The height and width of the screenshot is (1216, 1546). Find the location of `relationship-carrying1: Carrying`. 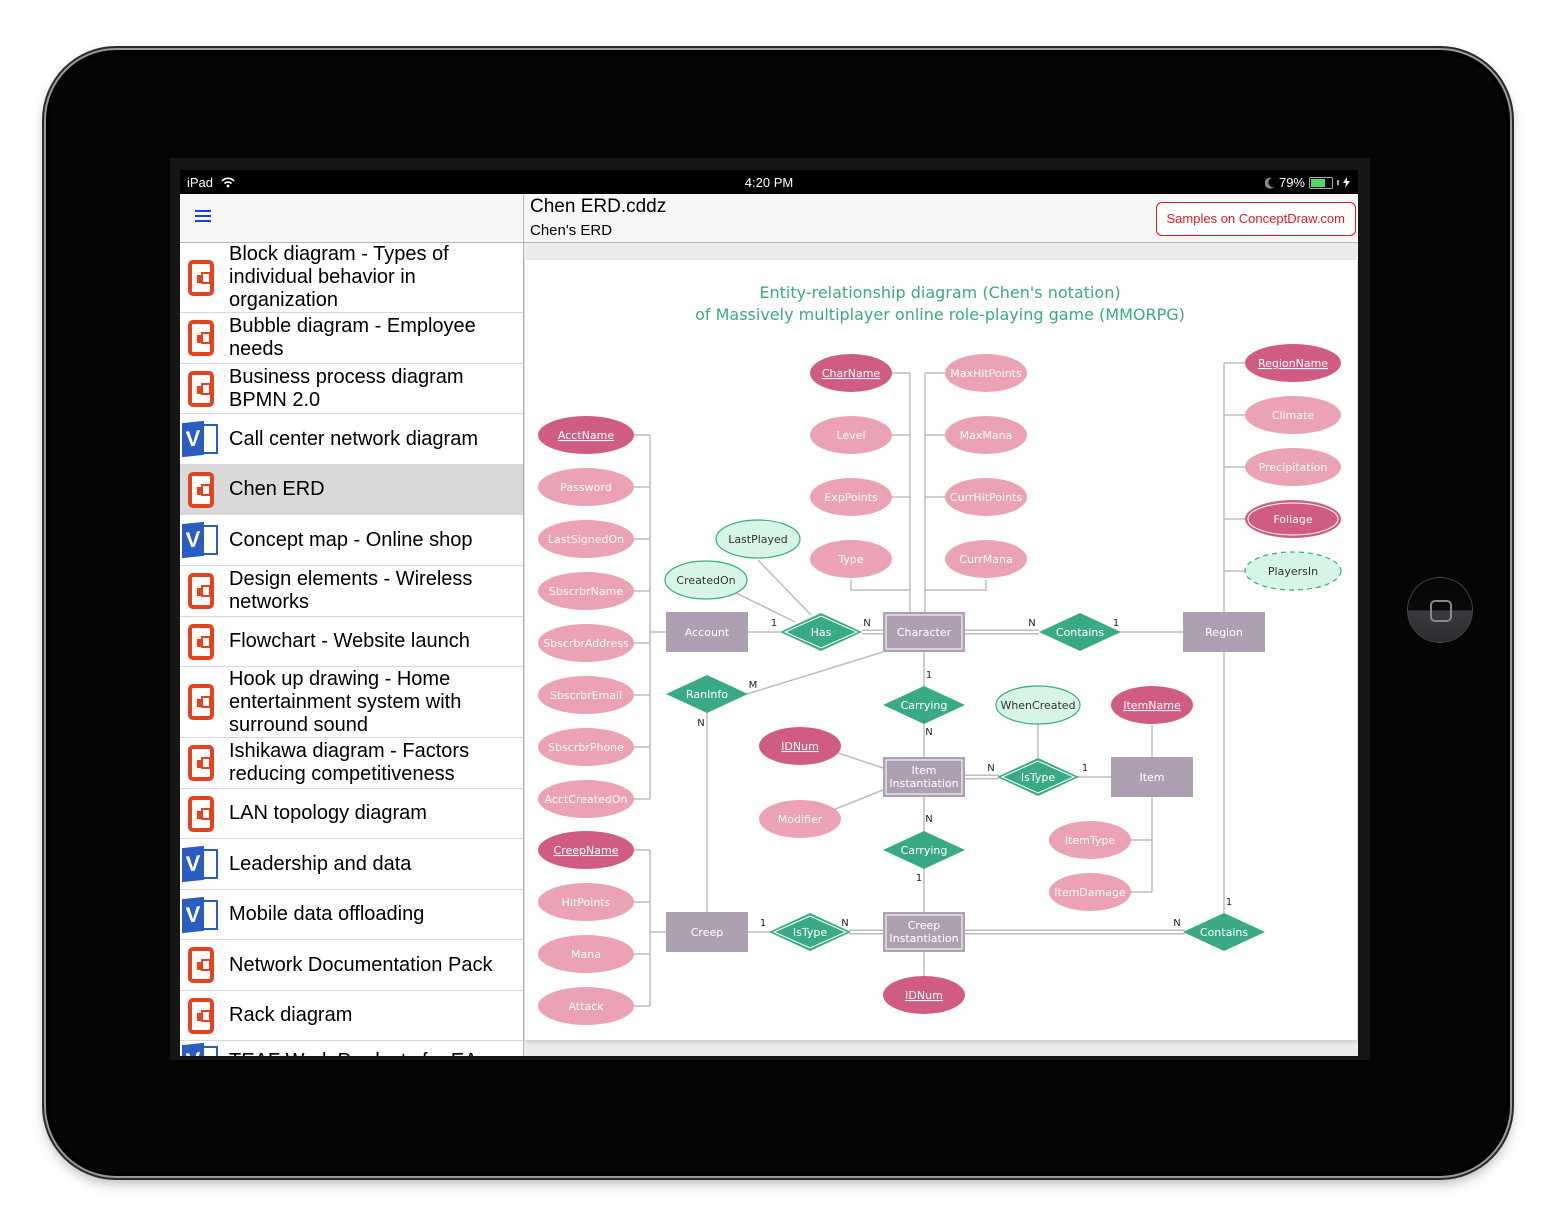

relationship-carrying1: Carrying is located at coordinates (924, 705).